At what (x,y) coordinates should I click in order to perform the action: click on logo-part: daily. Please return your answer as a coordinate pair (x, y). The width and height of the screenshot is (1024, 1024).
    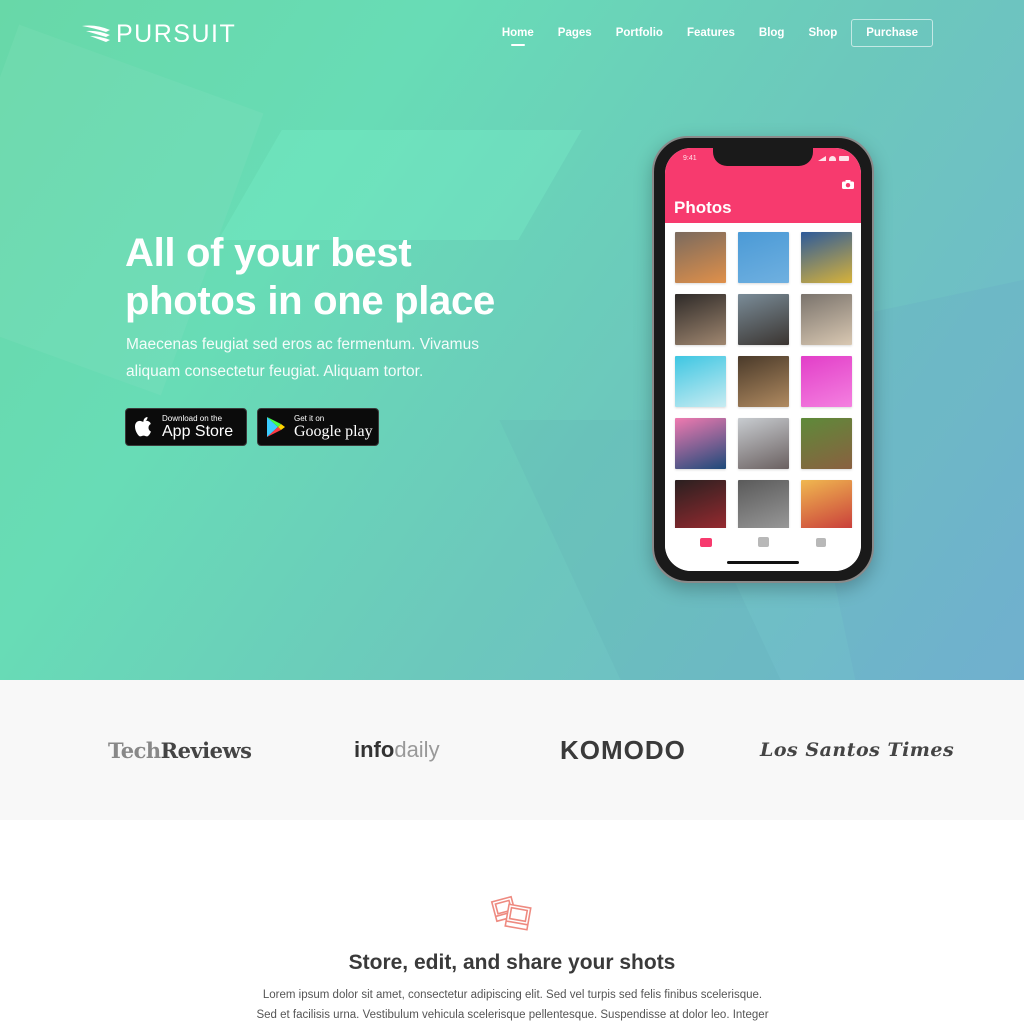
    Looking at the image, I should click on (417, 749).